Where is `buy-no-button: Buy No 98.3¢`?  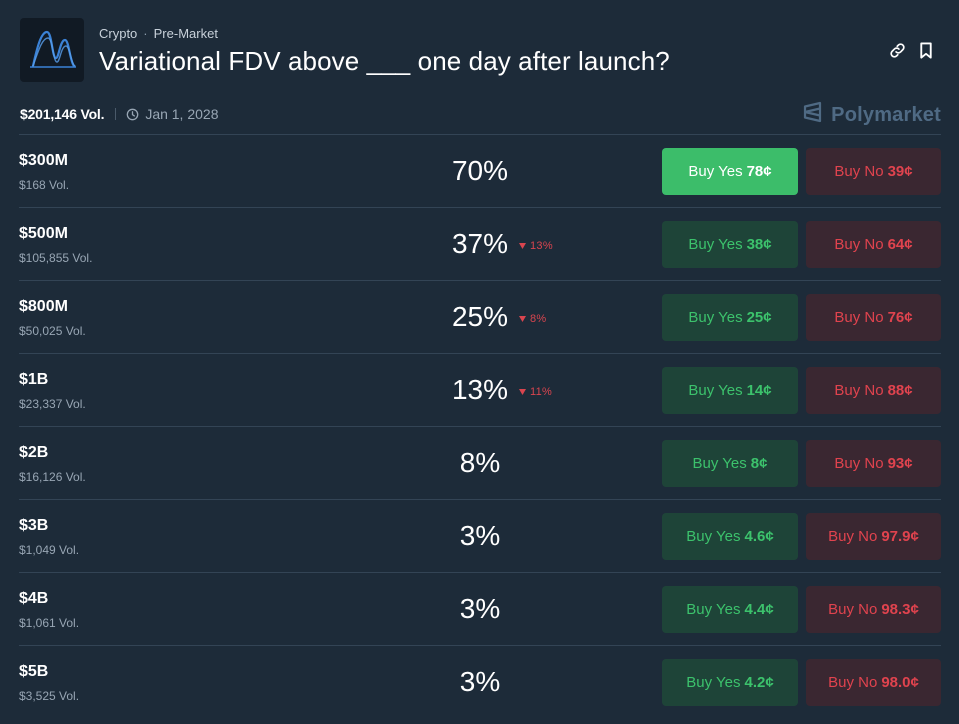
buy-no-button: Buy No 98.3¢ is located at coordinates (873, 609).